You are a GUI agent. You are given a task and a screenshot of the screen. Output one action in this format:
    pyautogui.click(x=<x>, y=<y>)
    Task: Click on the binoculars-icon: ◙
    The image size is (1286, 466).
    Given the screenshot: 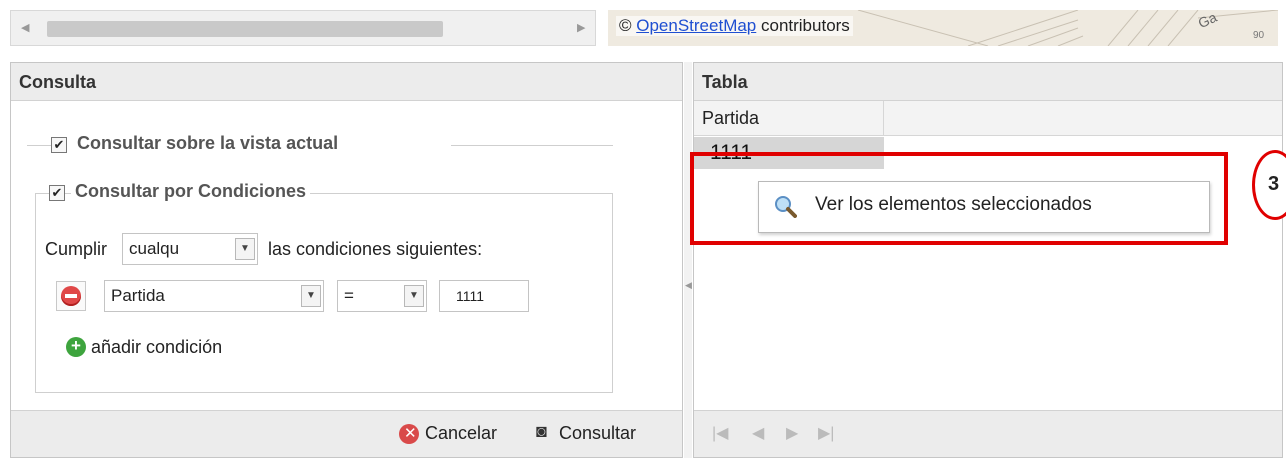 What is the action you would take?
    pyautogui.click(x=541, y=431)
    